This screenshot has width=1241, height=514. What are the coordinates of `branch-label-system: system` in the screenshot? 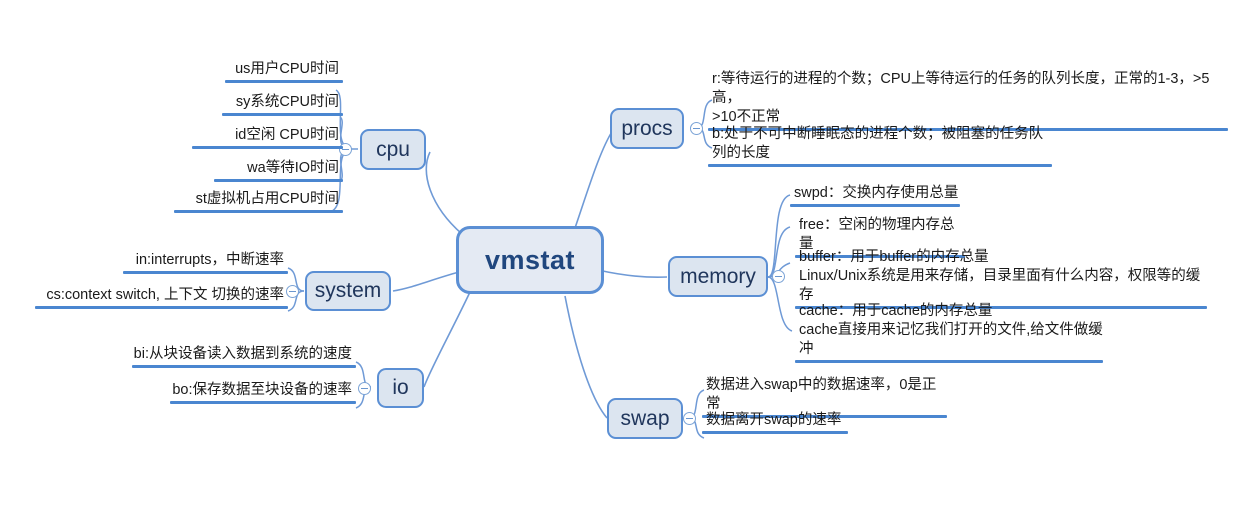 It's located at (348, 290).